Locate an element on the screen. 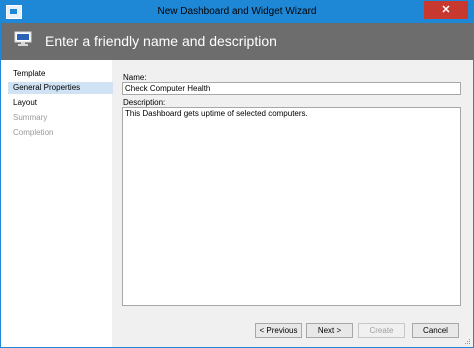  step-template: Template is located at coordinates (60, 74).